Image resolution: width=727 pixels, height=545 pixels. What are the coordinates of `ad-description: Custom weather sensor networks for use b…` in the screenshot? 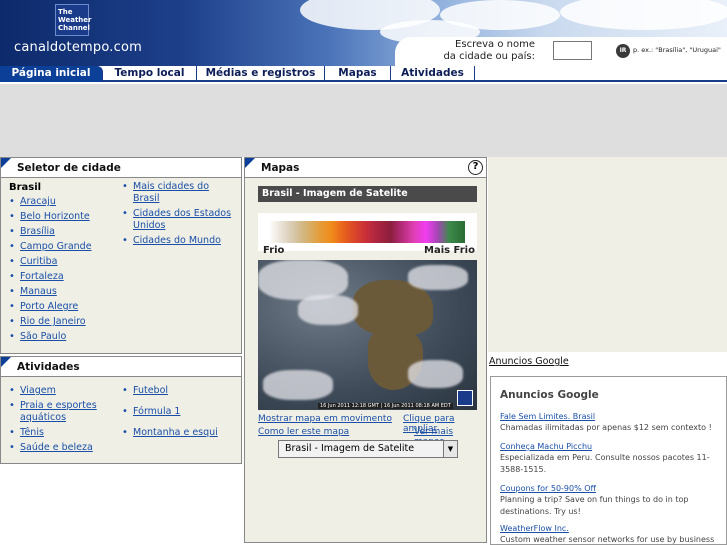 It's located at (607, 539).